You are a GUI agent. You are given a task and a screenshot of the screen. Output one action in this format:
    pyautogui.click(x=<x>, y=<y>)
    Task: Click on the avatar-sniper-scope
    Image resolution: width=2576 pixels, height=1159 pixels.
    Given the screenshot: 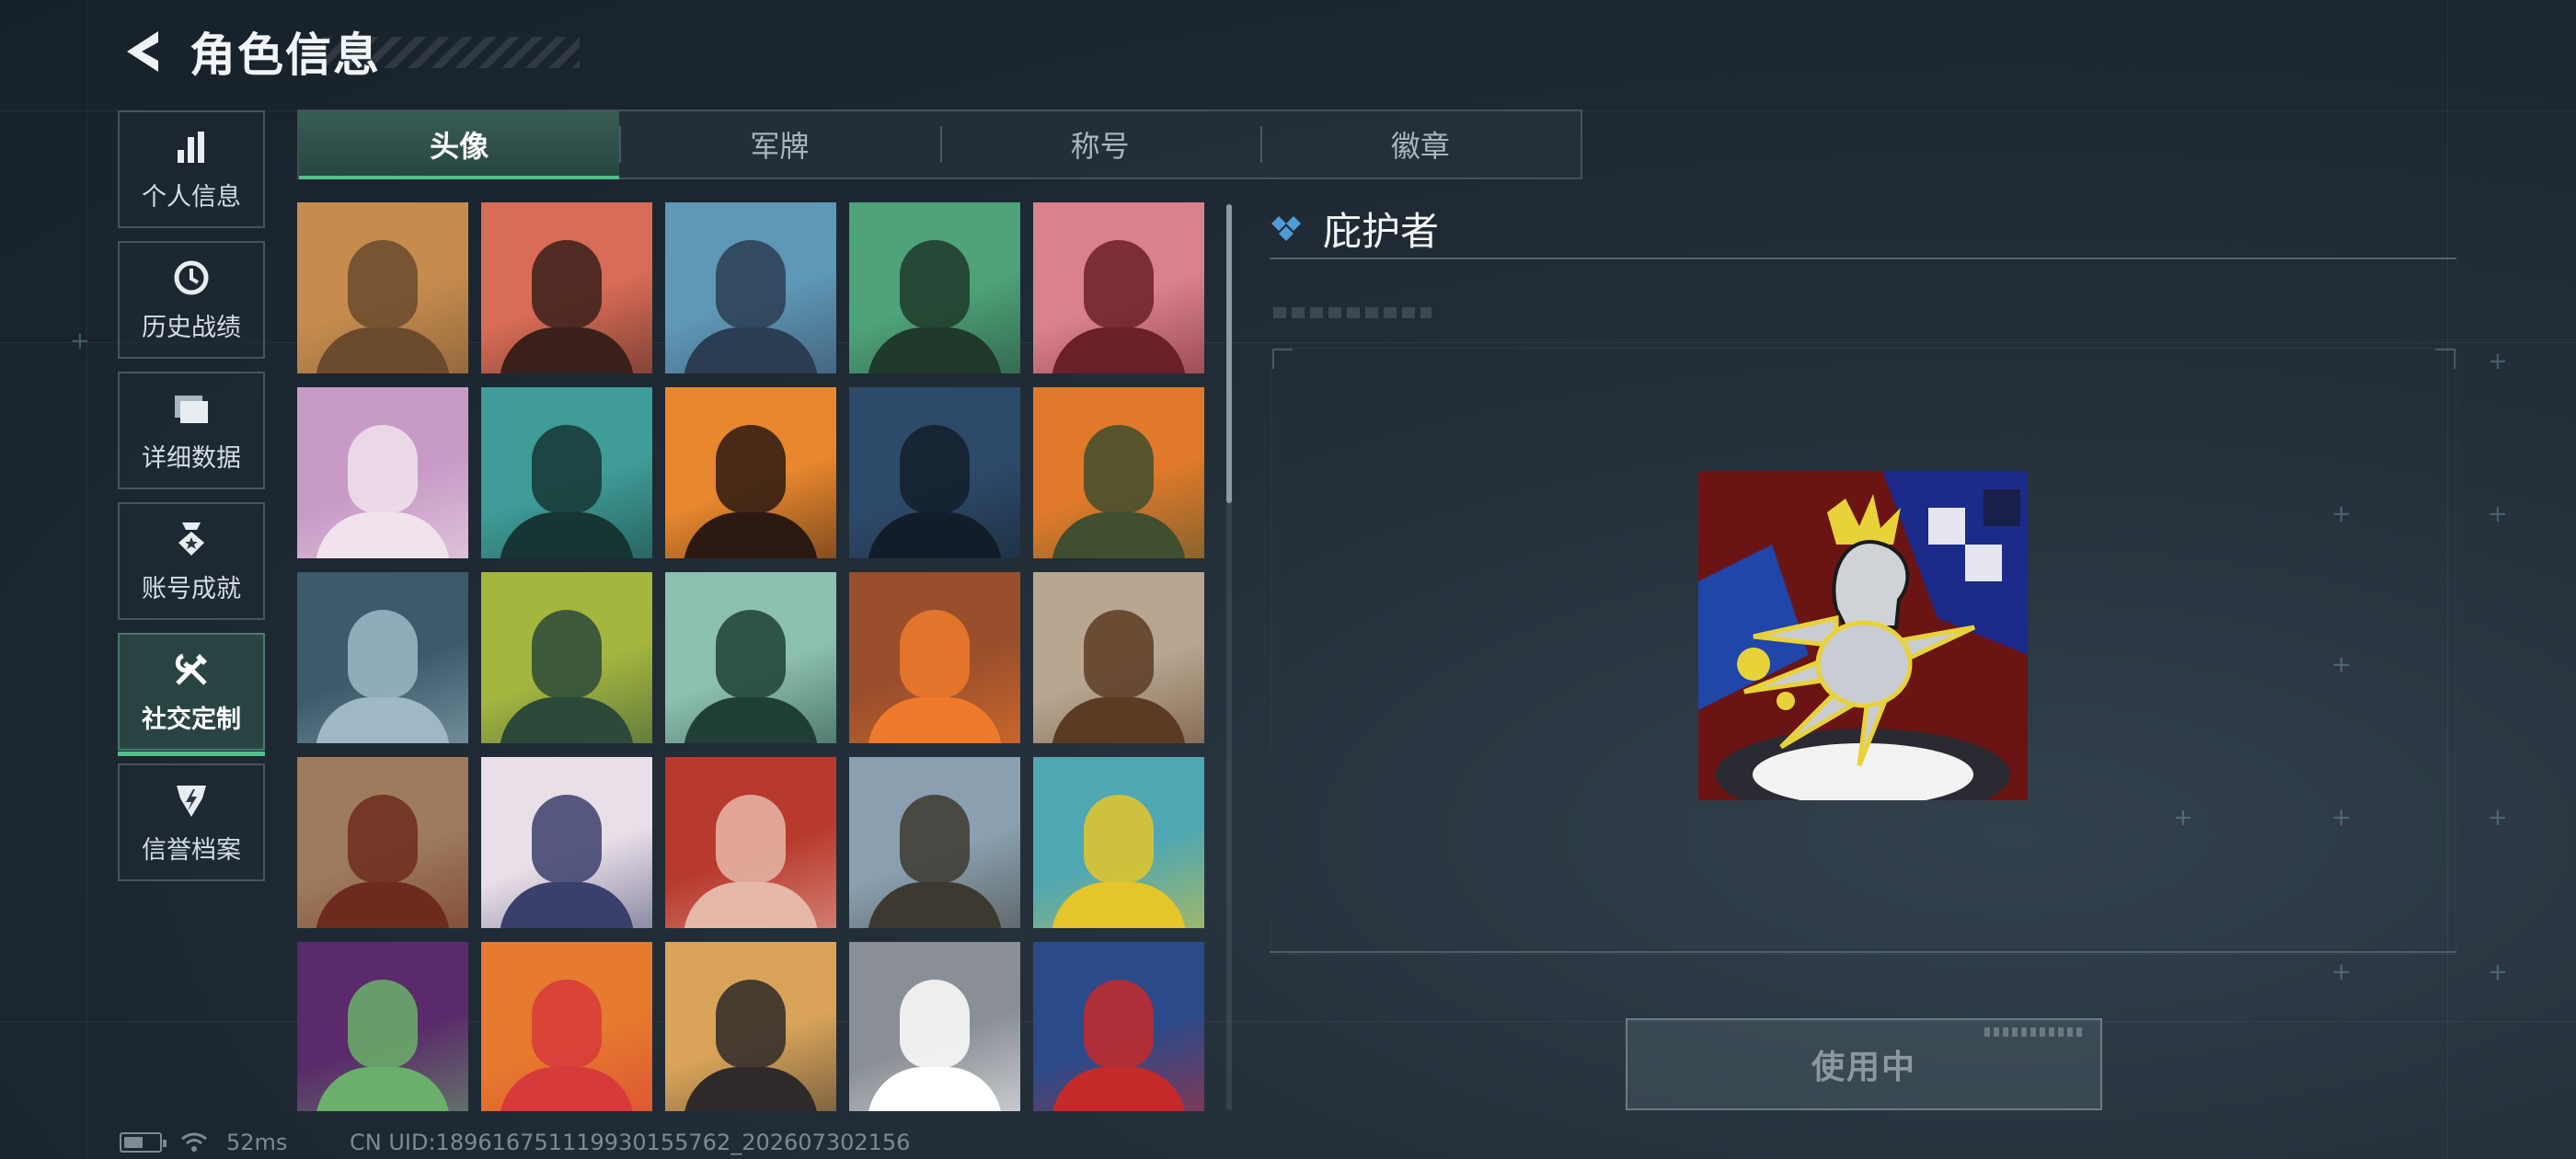 What is the action you would take?
    pyautogui.click(x=382, y=657)
    